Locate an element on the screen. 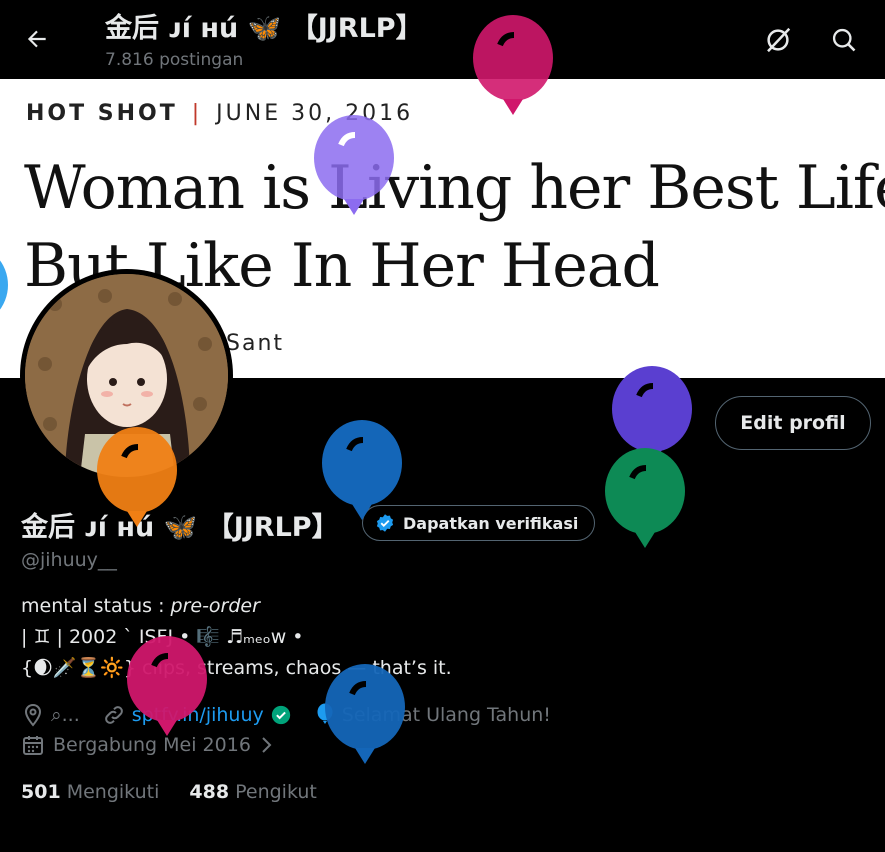 This screenshot has width=885, height=852. username-handle: @jihuuy__ is located at coordinates (69, 560).